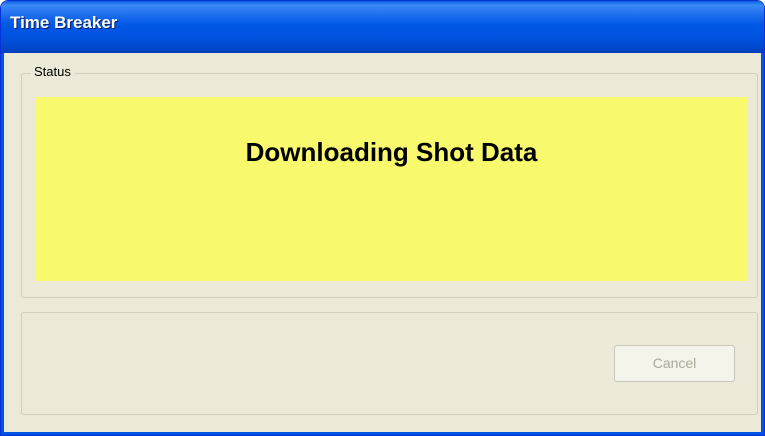 The width and height of the screenshot is (765, 436). Describe the element at coordinates (64, 22) in the screenshot. I see `window-title: Time Breaker` at that location.